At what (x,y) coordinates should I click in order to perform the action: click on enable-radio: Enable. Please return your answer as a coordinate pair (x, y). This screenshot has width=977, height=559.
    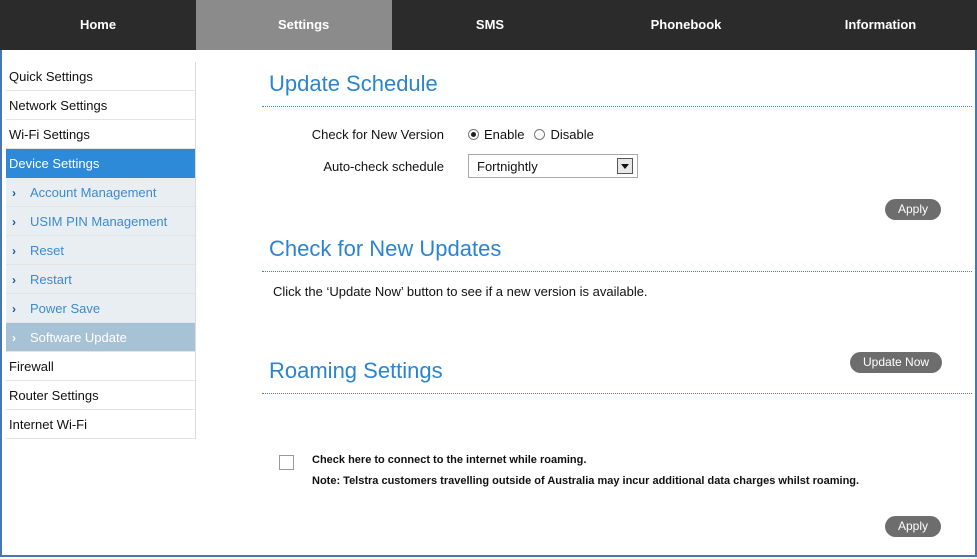
    Looking at the image, I should click on (496, 134).